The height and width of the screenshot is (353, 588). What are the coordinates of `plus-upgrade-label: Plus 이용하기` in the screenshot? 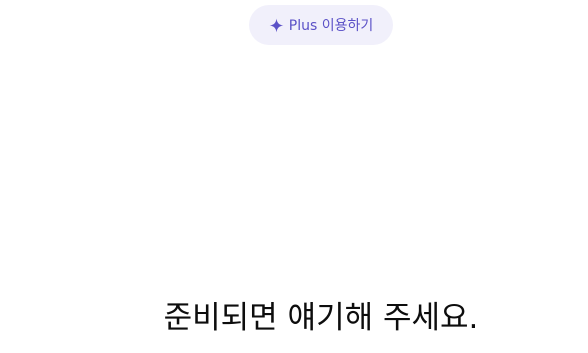 It's located at (331, 26).